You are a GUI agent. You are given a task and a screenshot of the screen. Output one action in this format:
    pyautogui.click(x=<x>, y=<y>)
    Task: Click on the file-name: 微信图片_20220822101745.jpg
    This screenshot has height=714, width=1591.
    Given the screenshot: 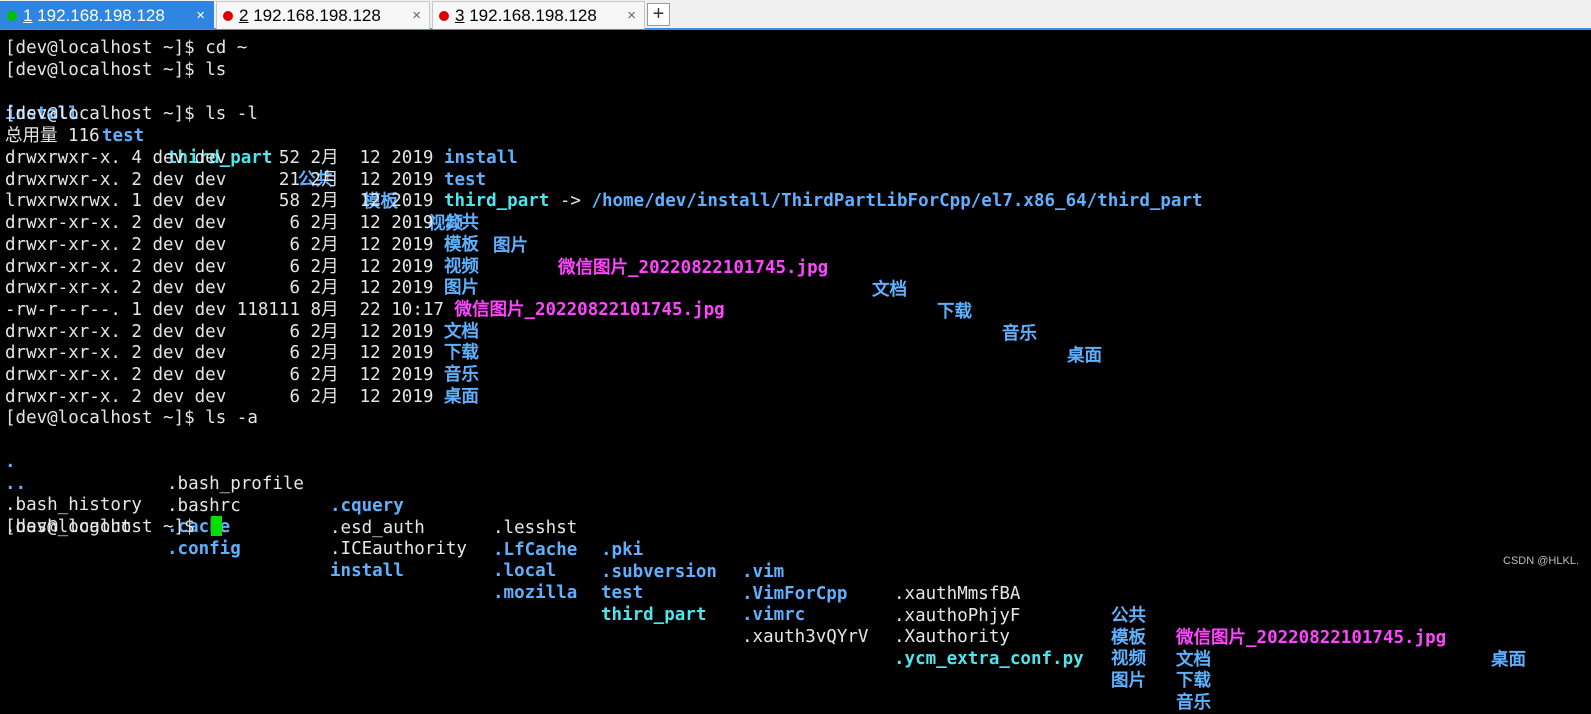 What is the action you would take?
    pyautogui.click(x=589, y=310)
    